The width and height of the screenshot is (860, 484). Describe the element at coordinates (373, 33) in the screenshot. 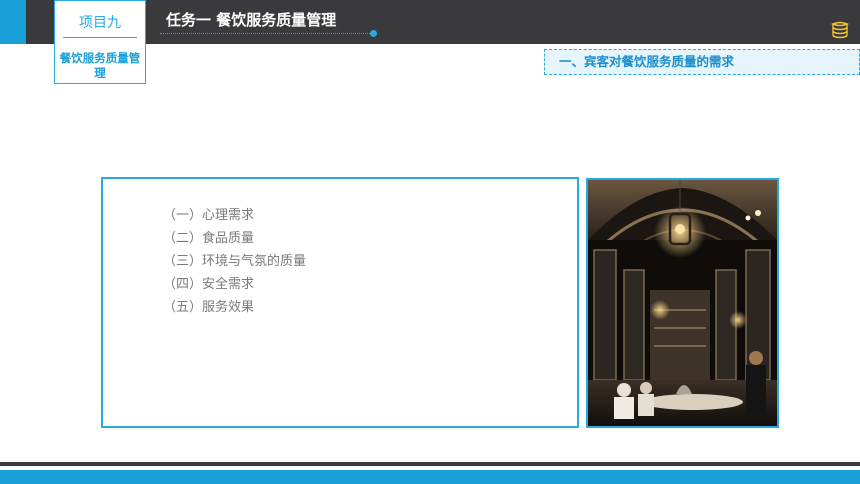

I see `title-underline-dot` at that location.